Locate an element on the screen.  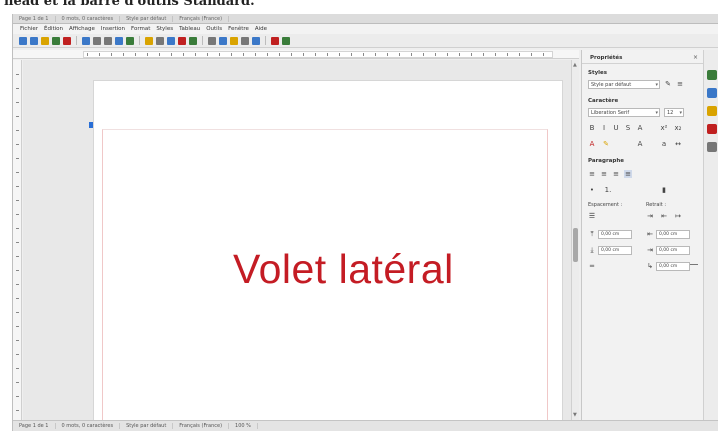
space-below-field: 0,00 cm is located at coordinates (615, 250).